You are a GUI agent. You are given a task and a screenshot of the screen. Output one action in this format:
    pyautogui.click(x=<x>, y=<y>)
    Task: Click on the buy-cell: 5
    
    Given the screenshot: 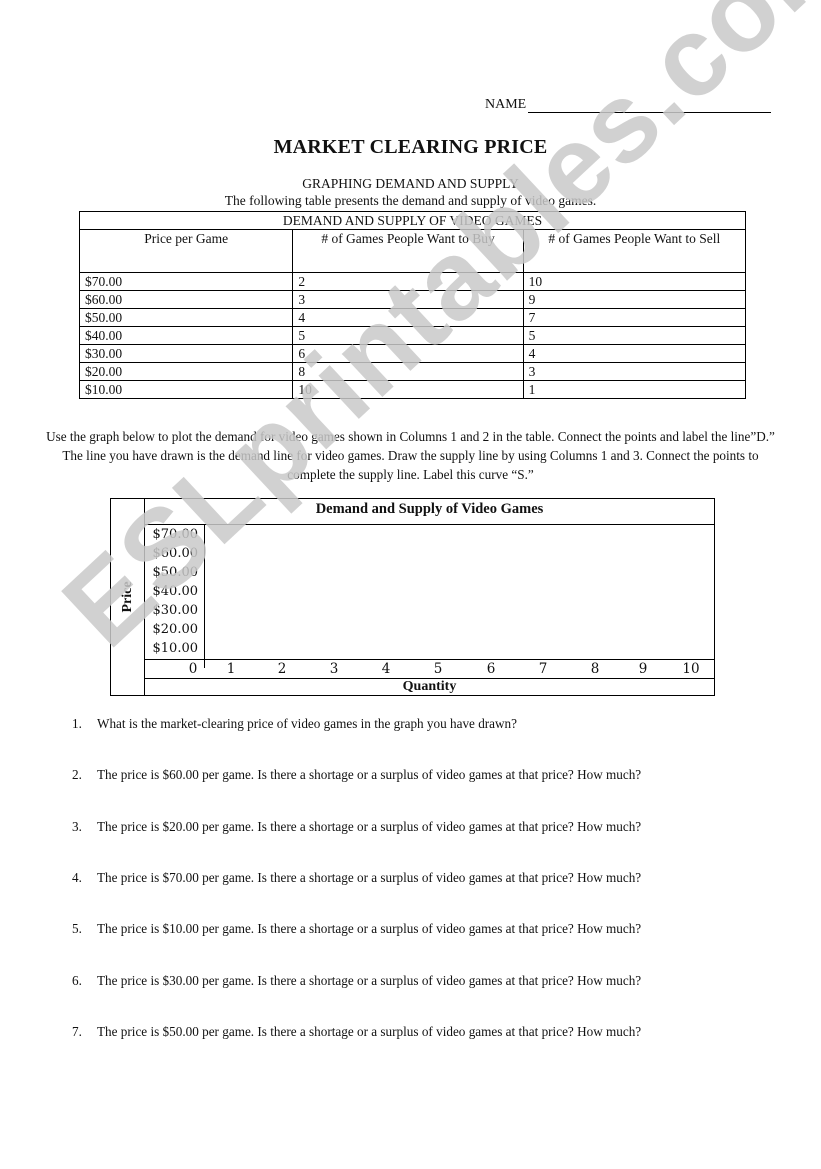 What is the action you would take?
    pyautogui.click(x=408, y=335)
    